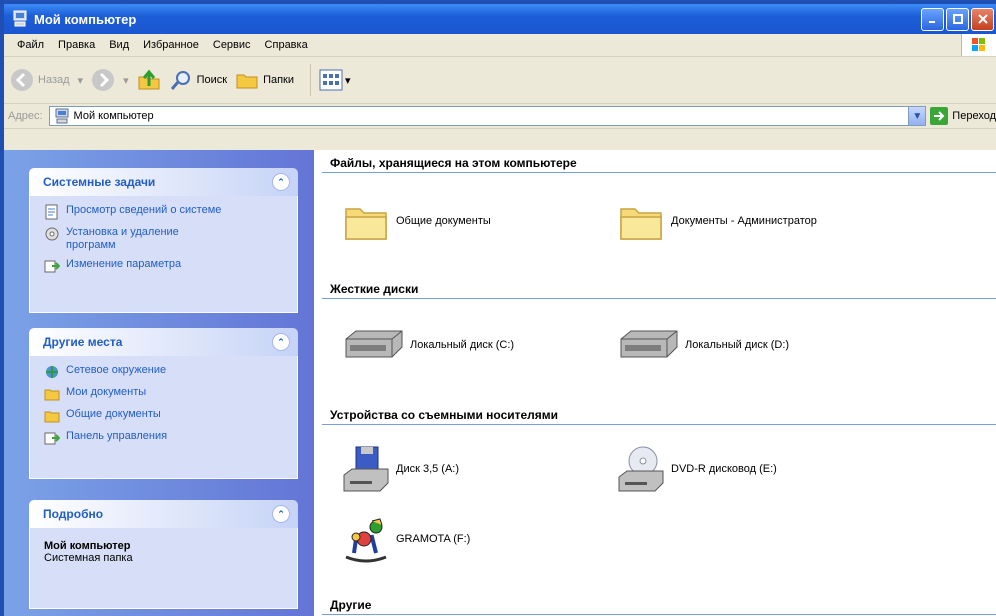 The width and height of the screenshot is (996, 616). What do you see at coordinates (163, 514) in the screenshot?
I see `details-header: Подробно ⌃` at bounding box center [163, 514].